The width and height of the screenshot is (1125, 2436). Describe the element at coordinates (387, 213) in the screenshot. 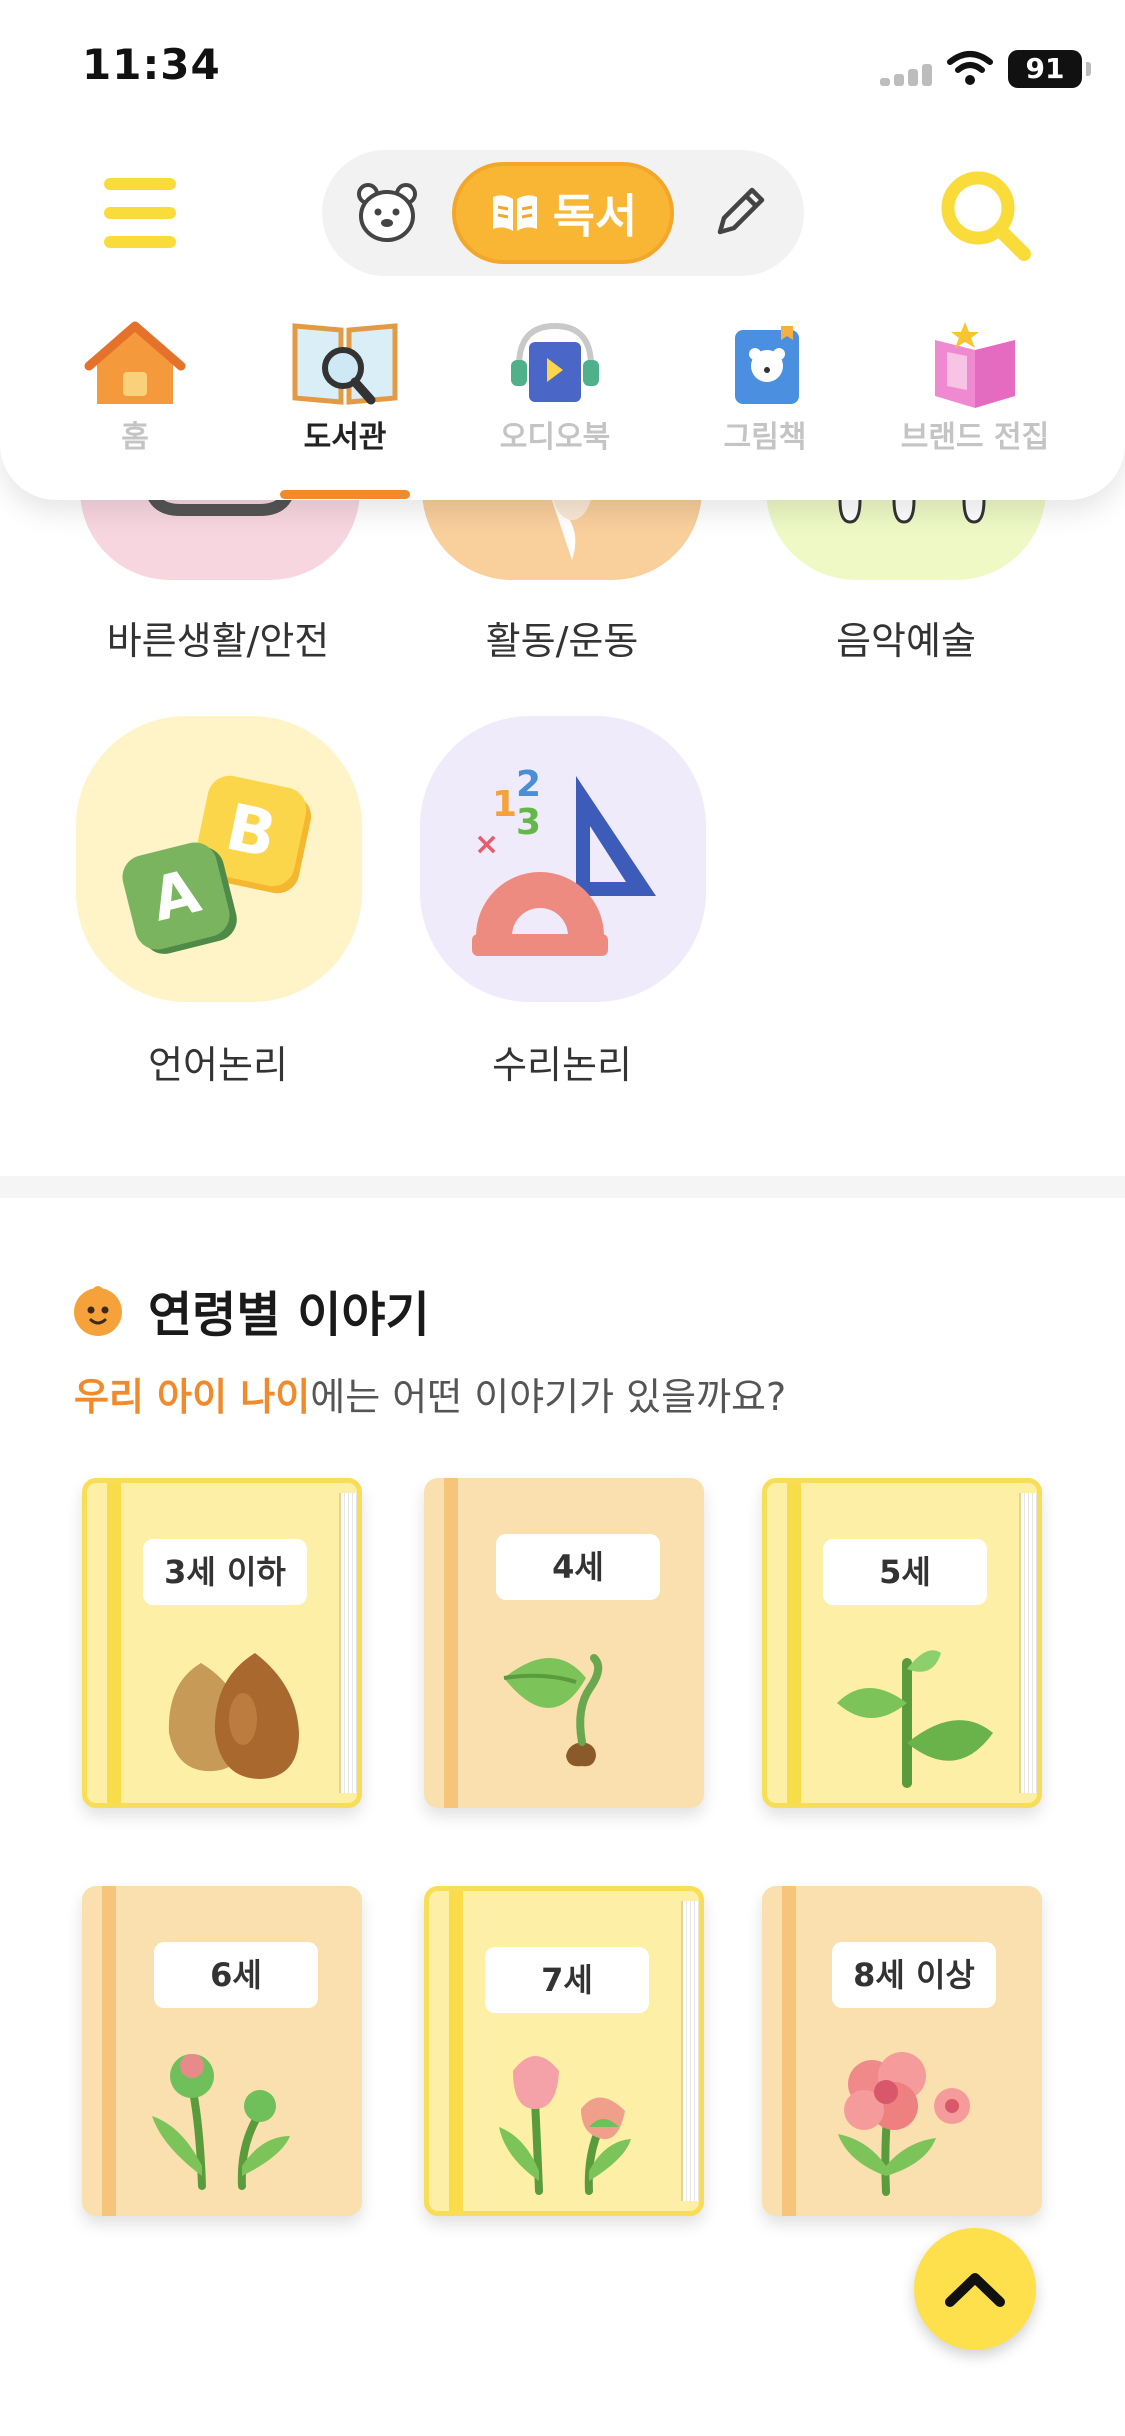

I see `bear-face-icon` at that location.